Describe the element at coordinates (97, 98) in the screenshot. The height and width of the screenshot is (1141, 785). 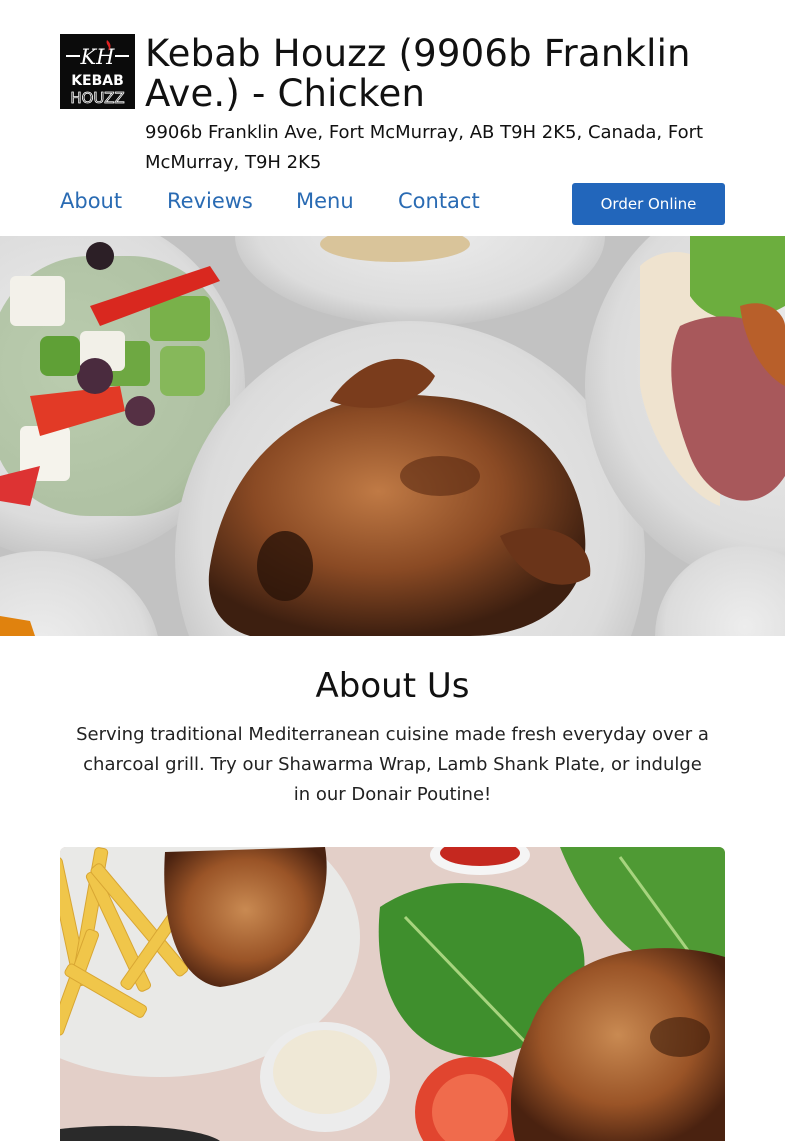
I see `svg-text: HOUZZ` at that location.